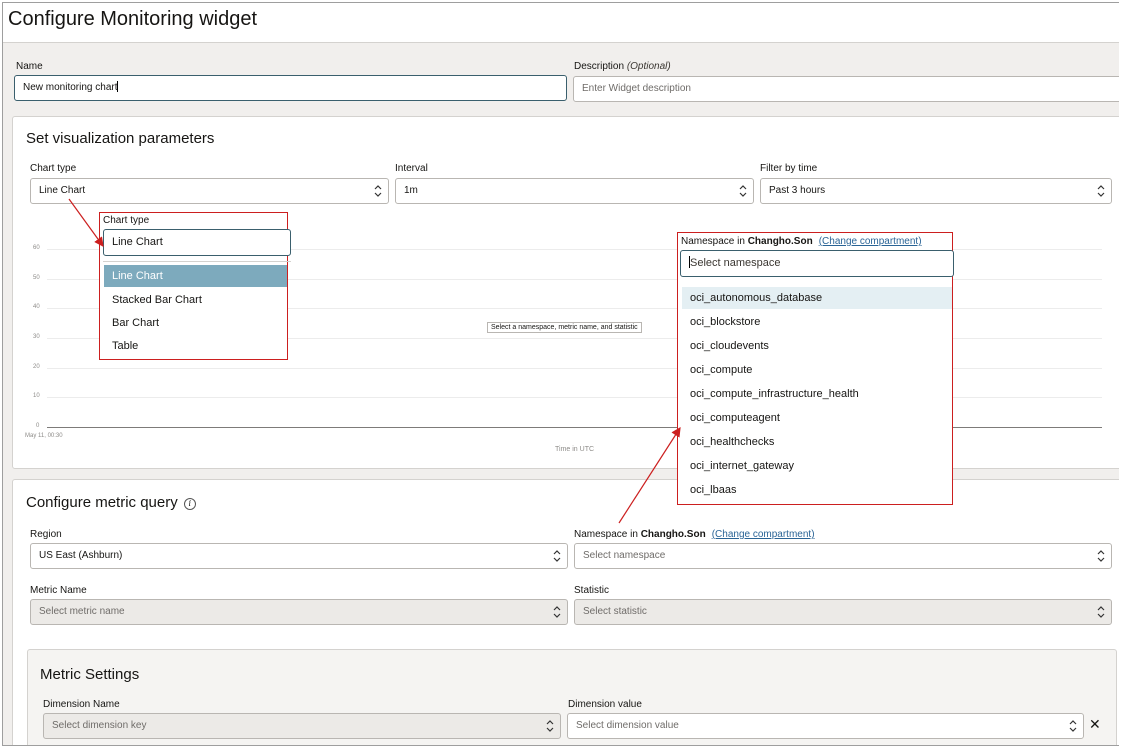 The height and width of the screenshot is (748, 1121). Describe the element at coordinates (29, 66) in the screenshot. I see `name-label: Name` at that location.